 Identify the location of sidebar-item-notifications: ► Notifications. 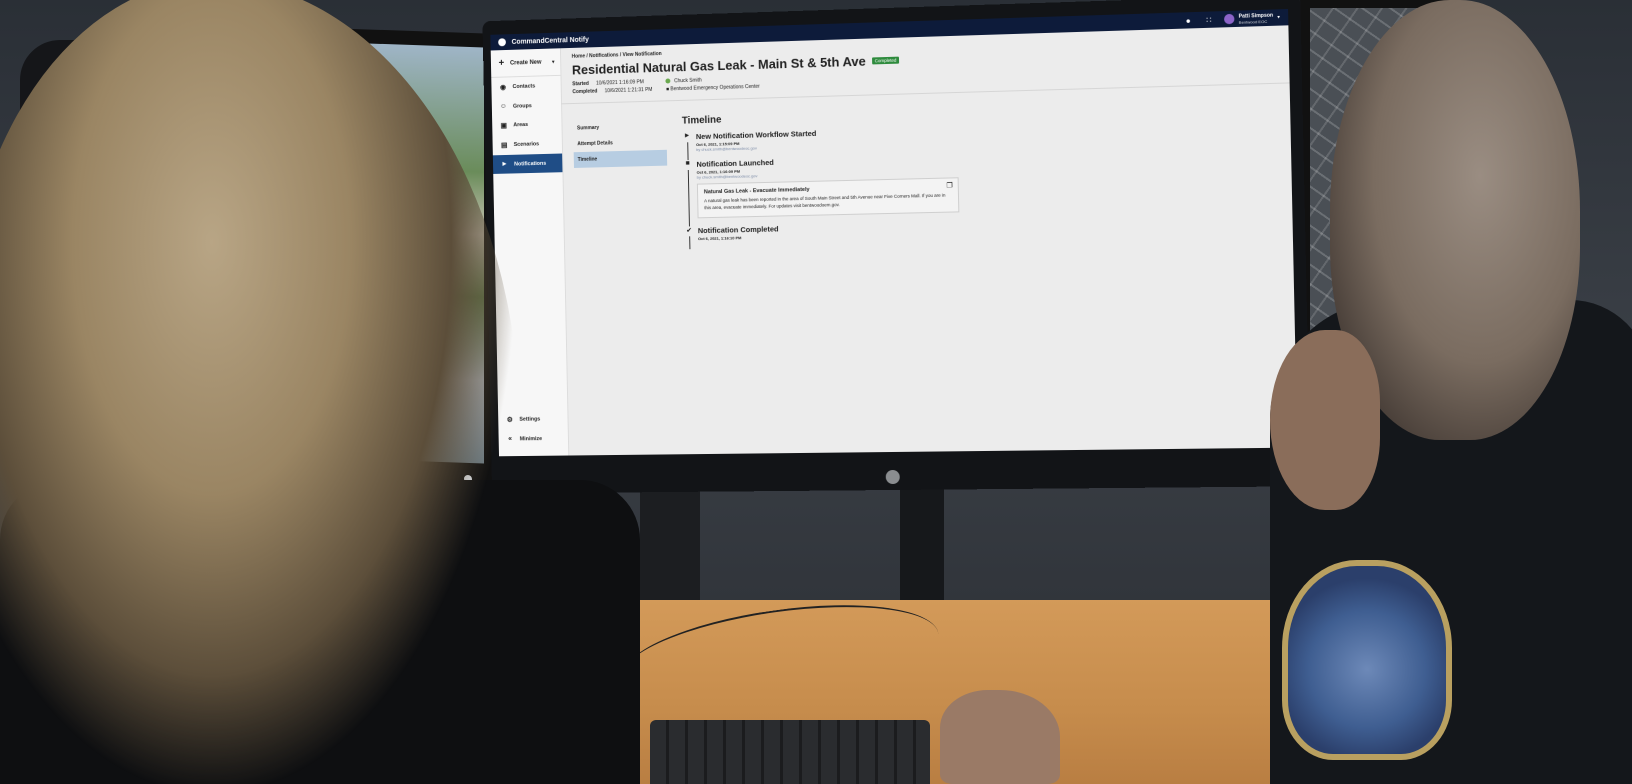
(527, 163).